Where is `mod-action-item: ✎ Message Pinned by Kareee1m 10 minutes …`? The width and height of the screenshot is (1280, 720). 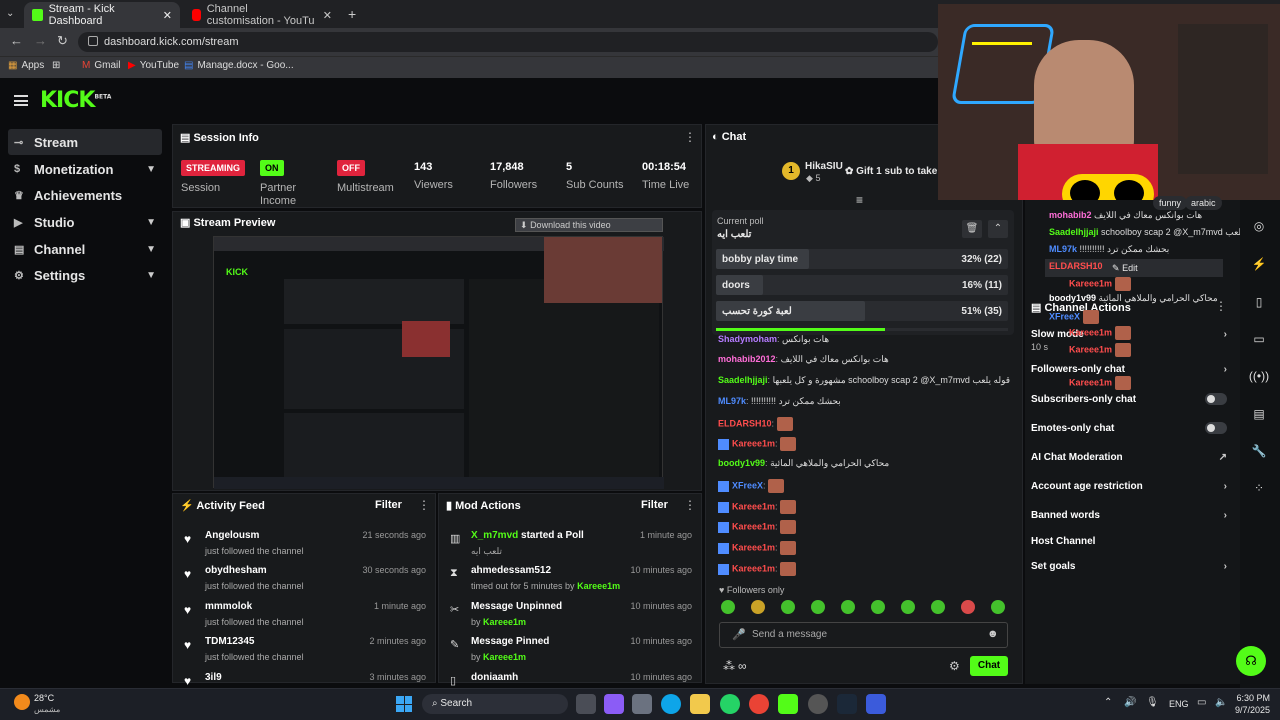
mod-action-item: ✎ Message Pinned by Kareee1m 10 minutes … is located at coordinates (570, 651).